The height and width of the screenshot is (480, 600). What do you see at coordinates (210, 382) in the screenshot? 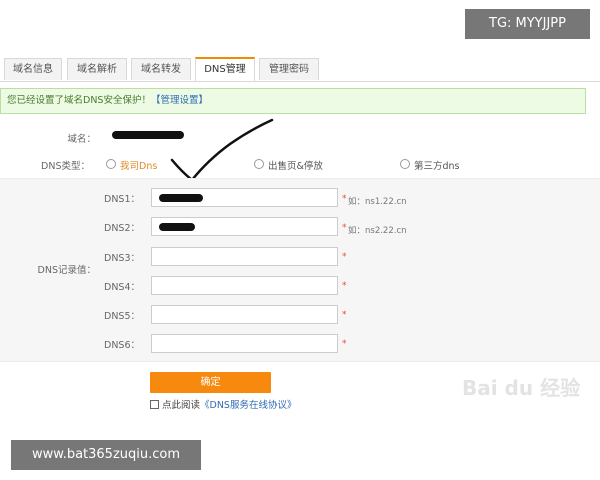
I see `confirm-button: 确定` at bounding box center [210, 382].